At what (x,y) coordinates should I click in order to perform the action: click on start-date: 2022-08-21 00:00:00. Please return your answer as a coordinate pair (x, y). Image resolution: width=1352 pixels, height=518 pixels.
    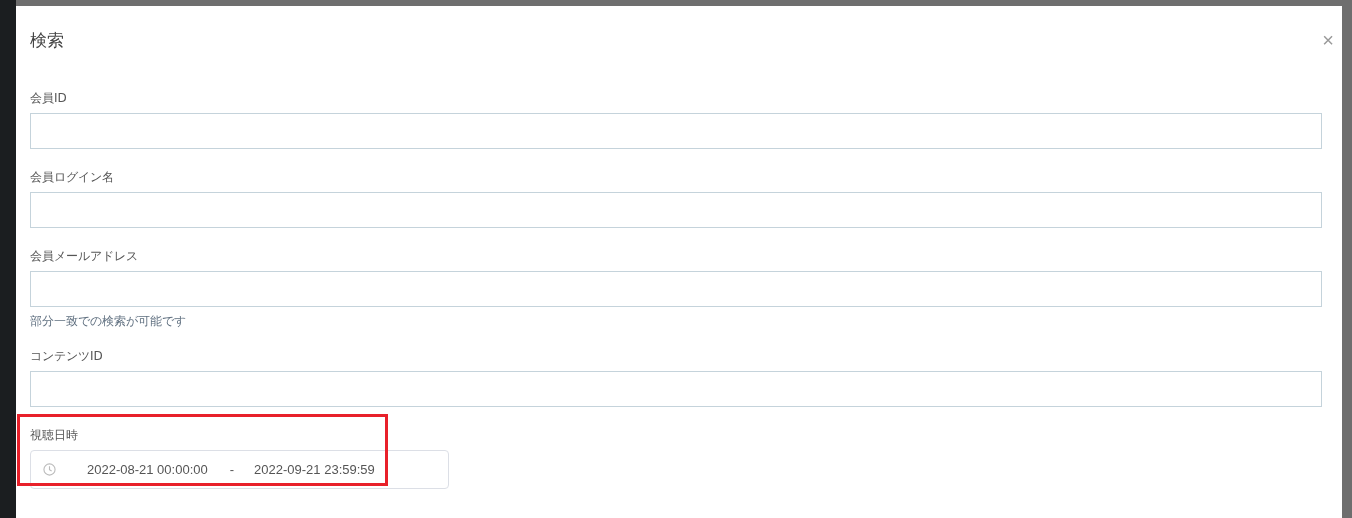
    Looking at the image, I should click on (147, 469).